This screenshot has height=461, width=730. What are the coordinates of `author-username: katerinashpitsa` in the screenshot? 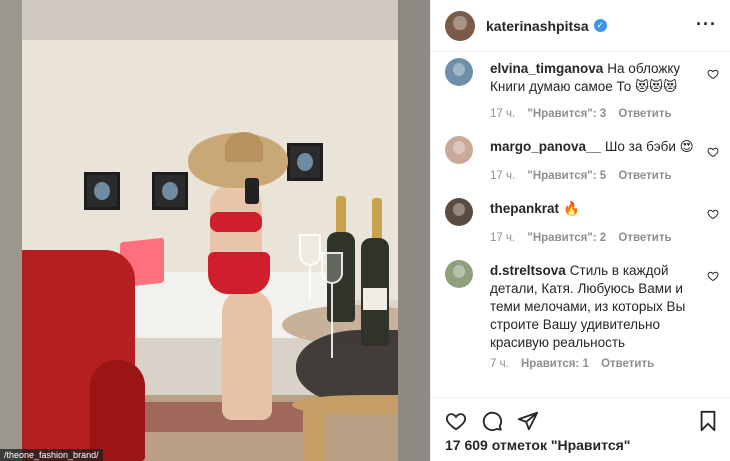 It's located at (537, 26).